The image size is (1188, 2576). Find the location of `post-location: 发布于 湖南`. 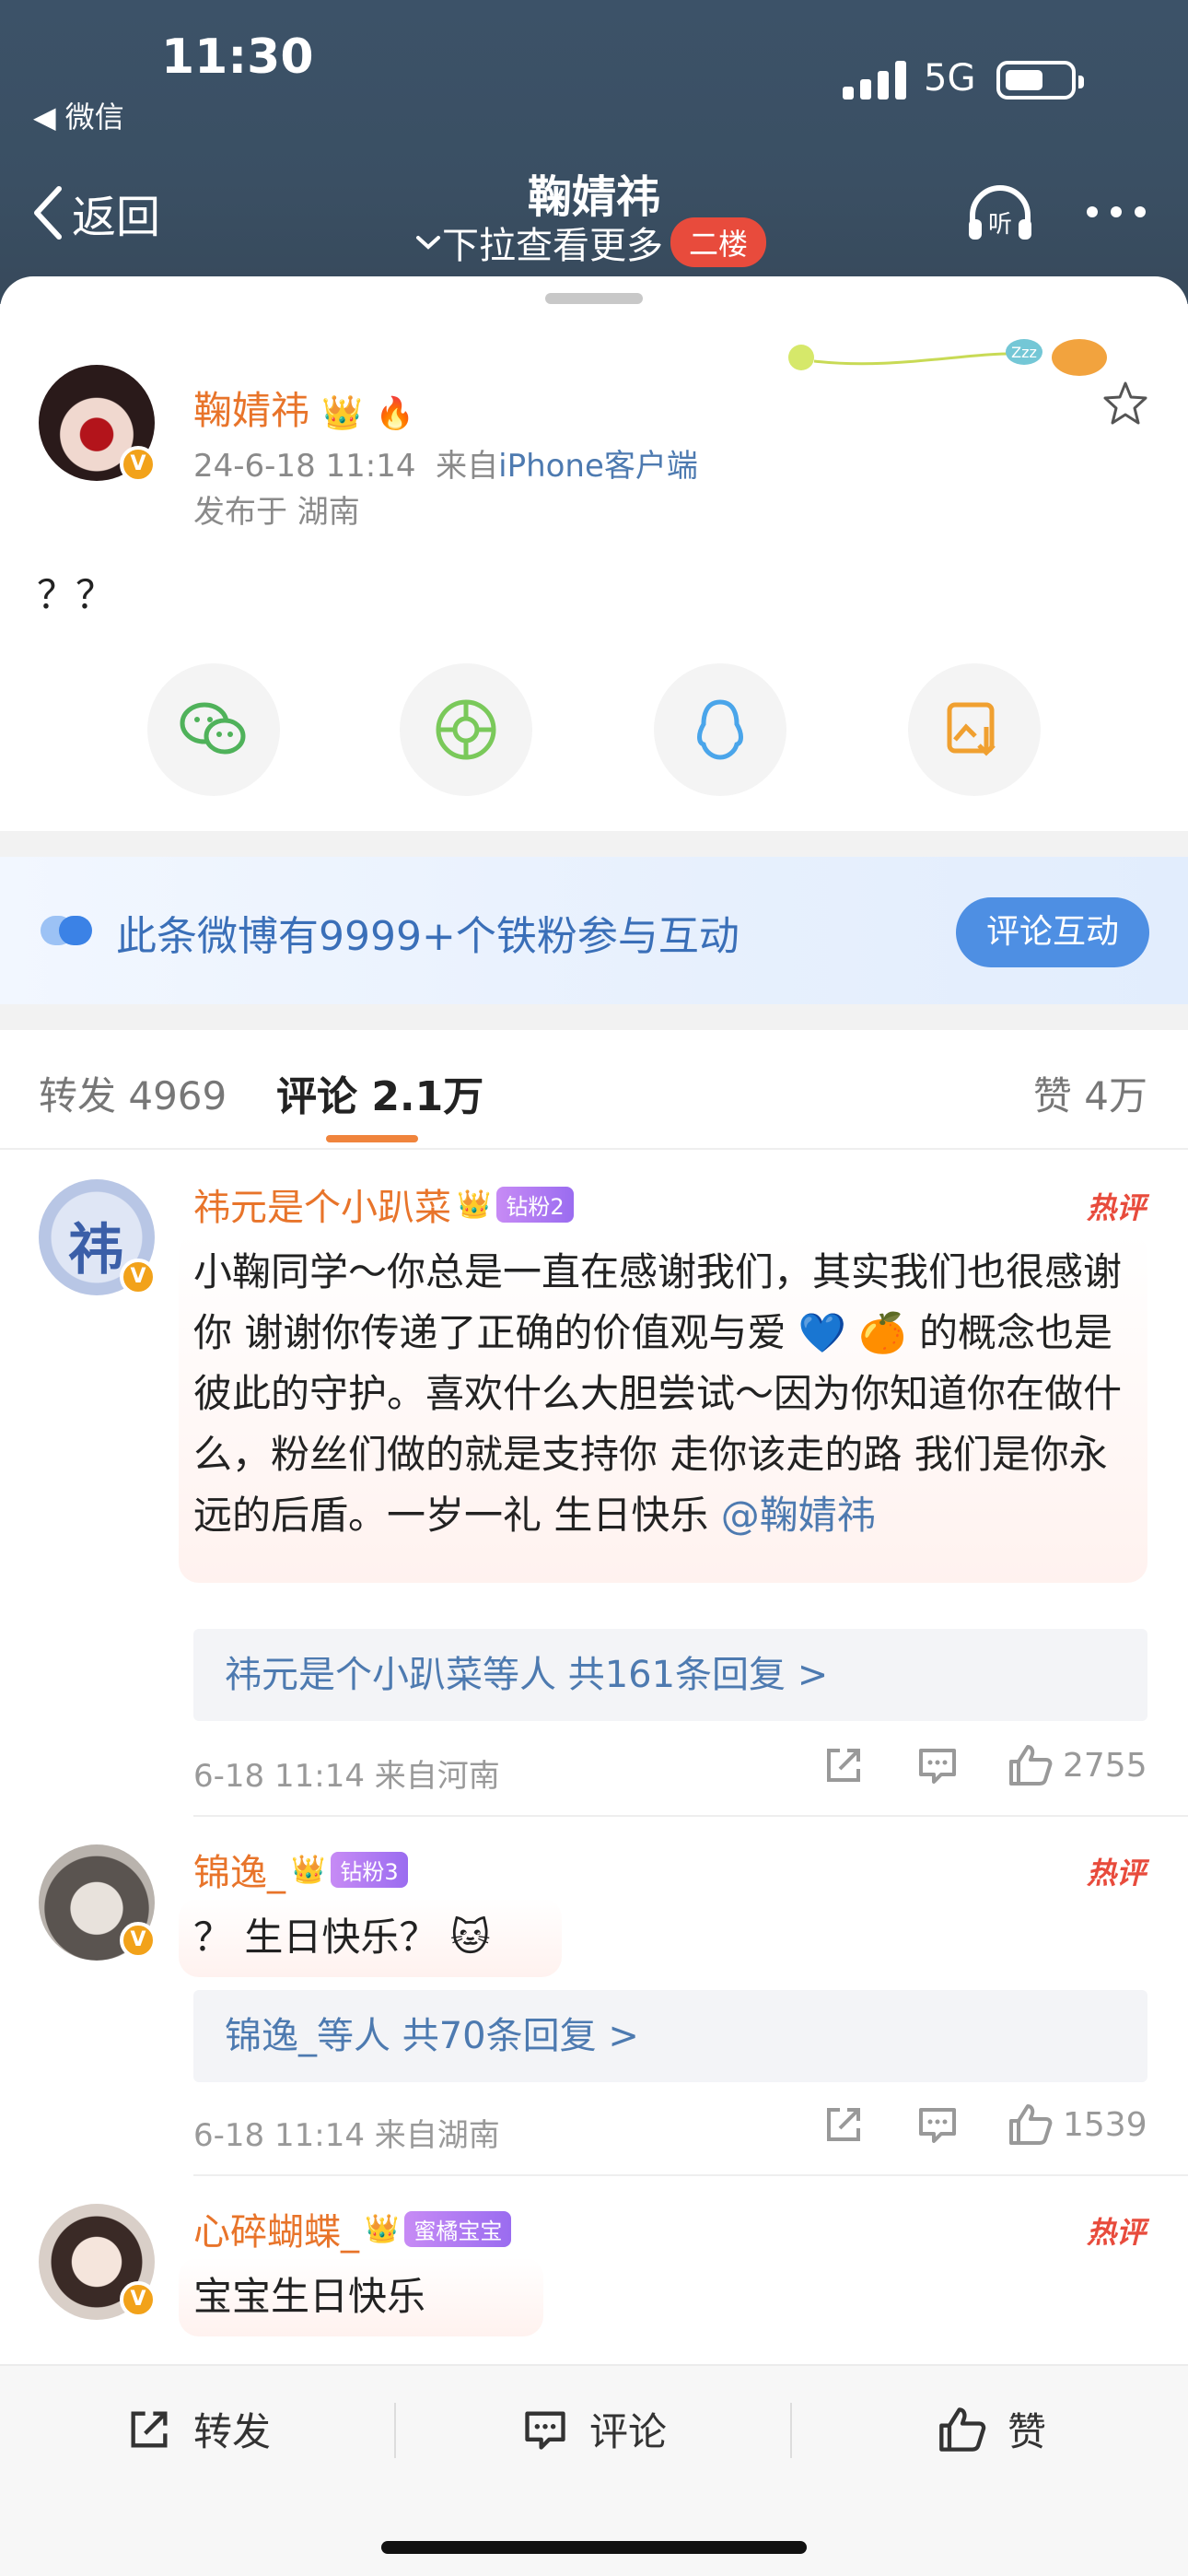

post-location: 发布于 湖南 is located at coordinates (276, 512).